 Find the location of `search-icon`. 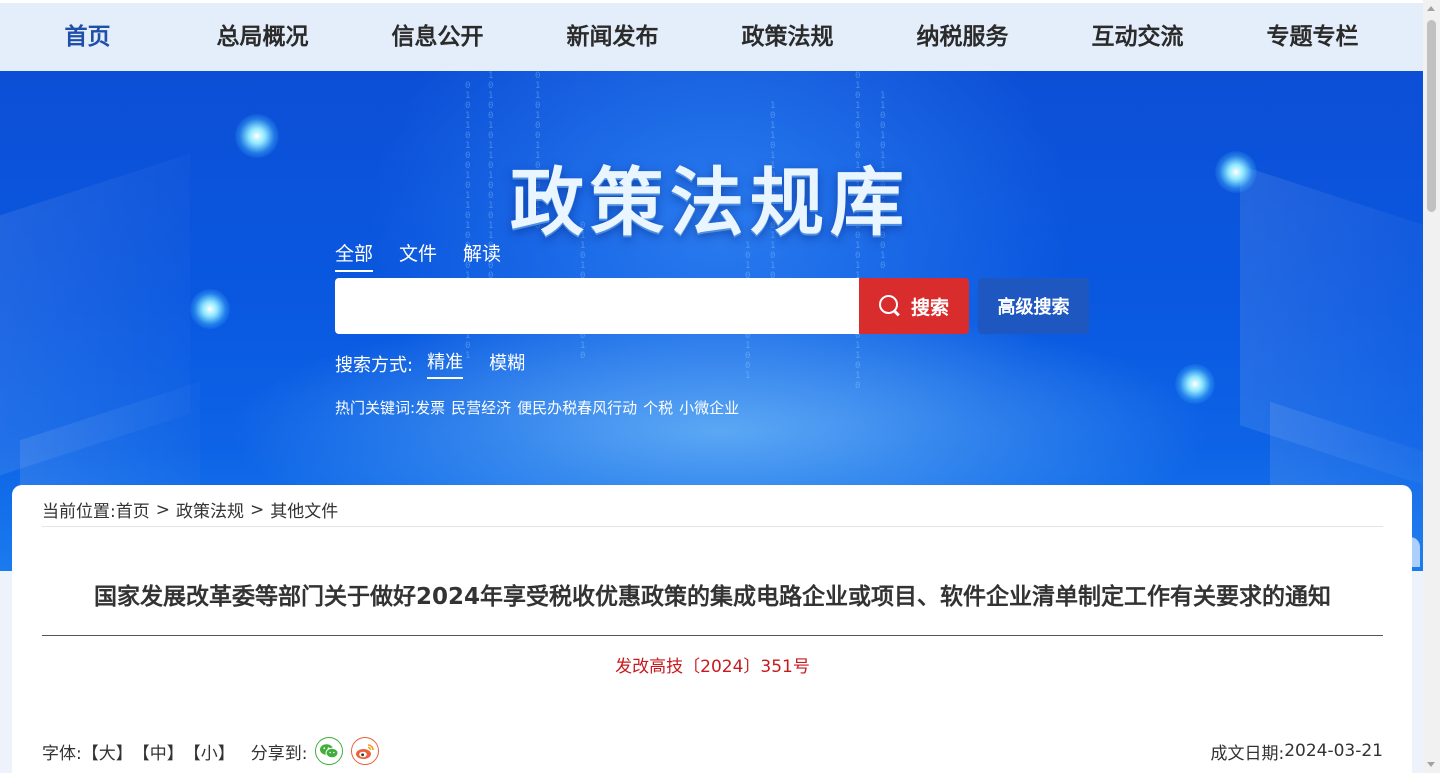

search-icon is located at coordinates (889, 306).